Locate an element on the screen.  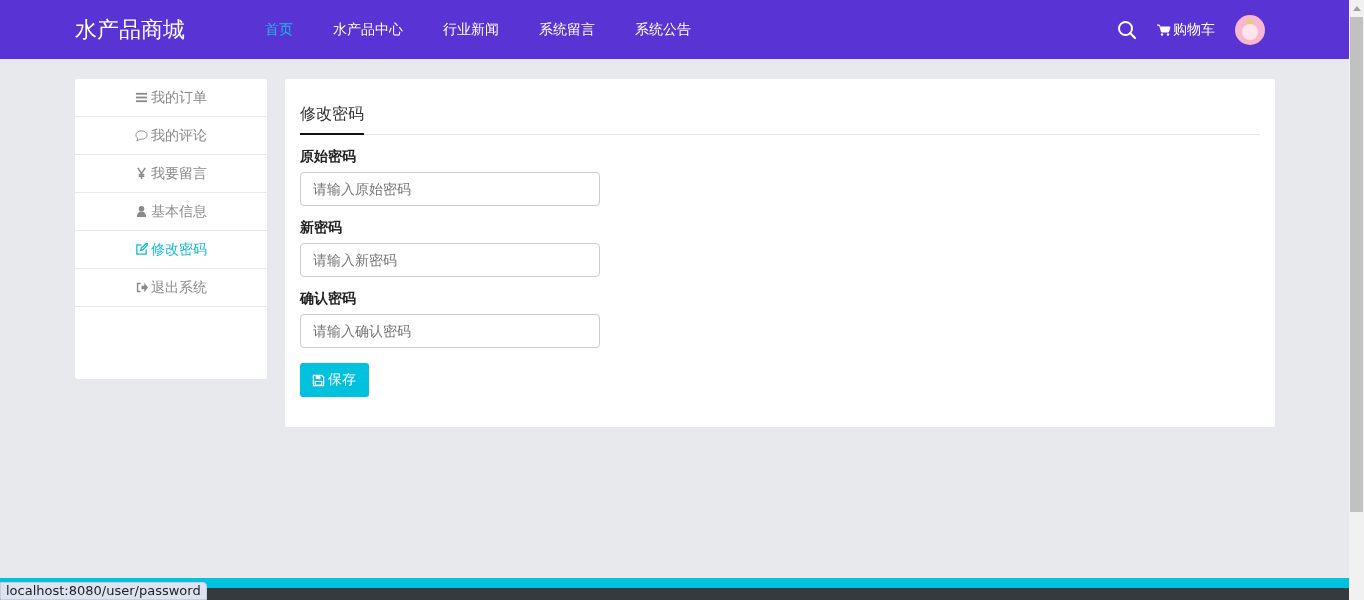
avatar is located at coordinates (1249, 29).